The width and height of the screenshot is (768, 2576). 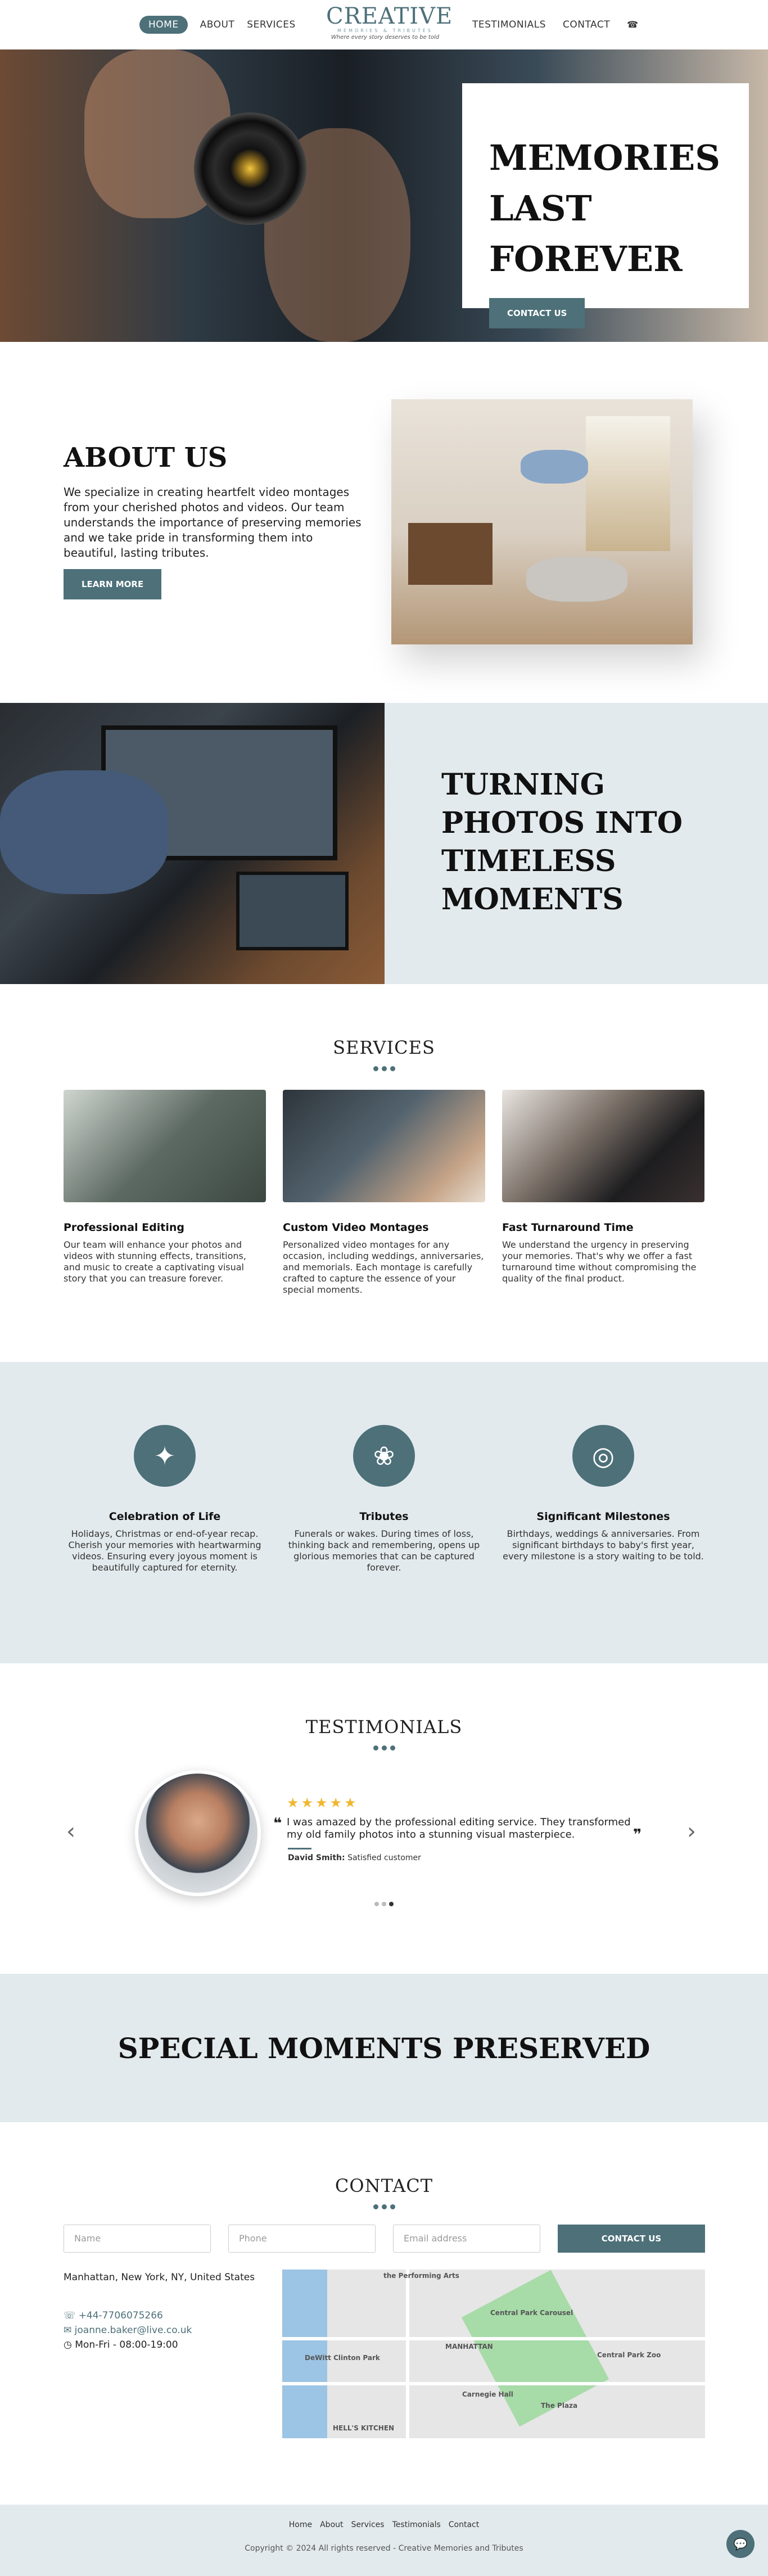 What do you see at coordinates (537, 313) in the screenshot?
I see `hero-contact-button: CONTACT US` at bounding box center [537, 313].